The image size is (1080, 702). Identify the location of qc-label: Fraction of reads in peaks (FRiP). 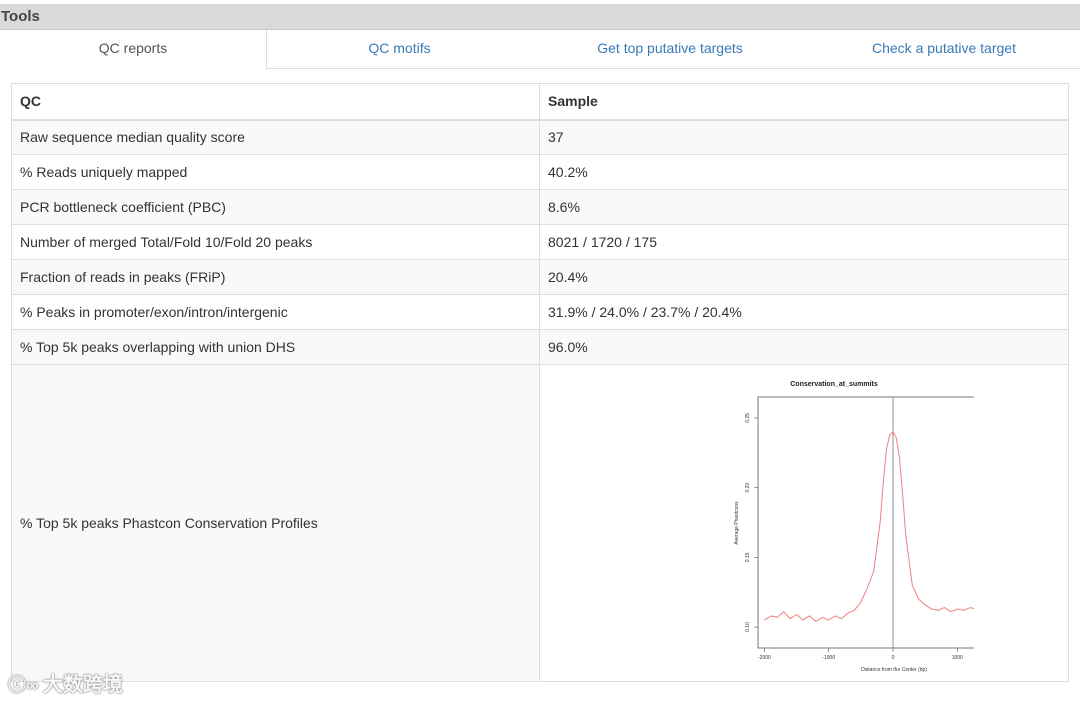
(275, 277).